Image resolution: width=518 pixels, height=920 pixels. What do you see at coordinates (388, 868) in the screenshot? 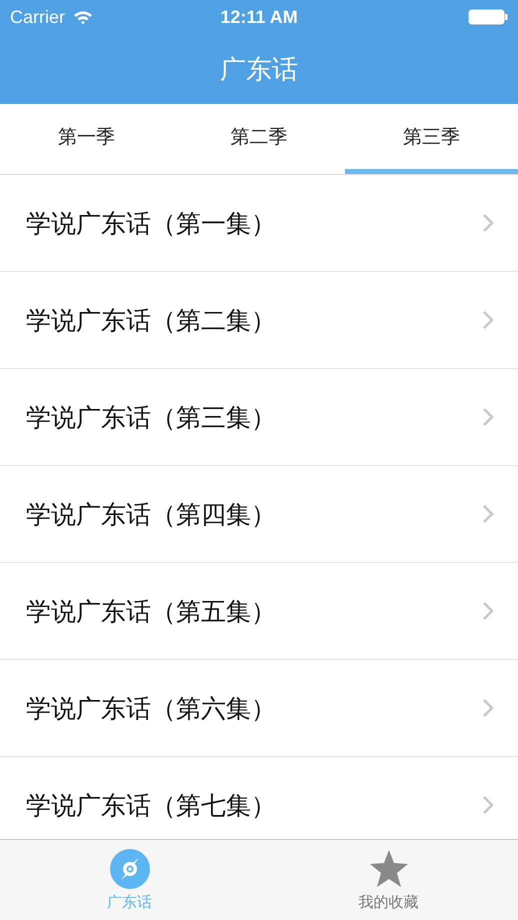
I see `star-icon` at bounding box center [388, 868].